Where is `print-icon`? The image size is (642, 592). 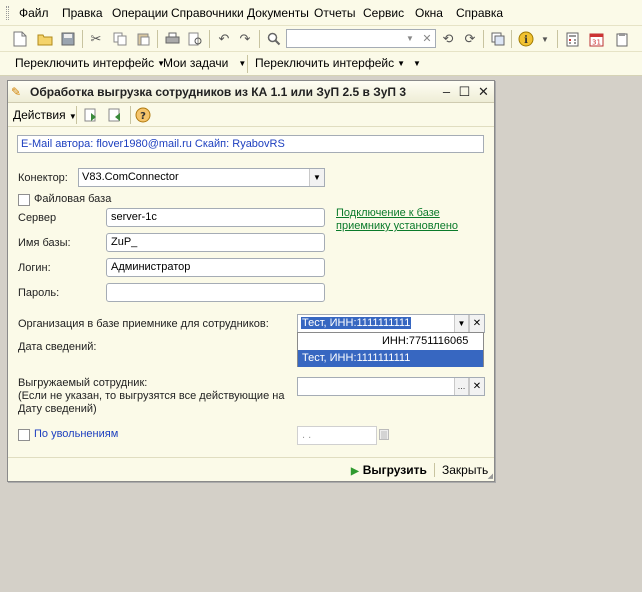
print-icon is located at coordinates (172, 39).